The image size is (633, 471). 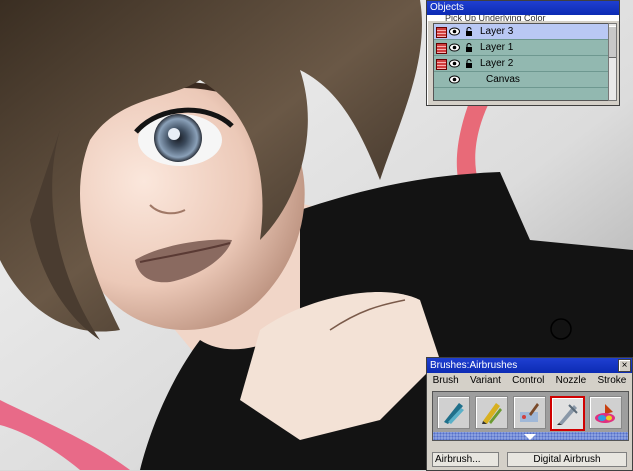 I want to click on layer-row-layer-3: Layer 3, so click(x=521, y=32).